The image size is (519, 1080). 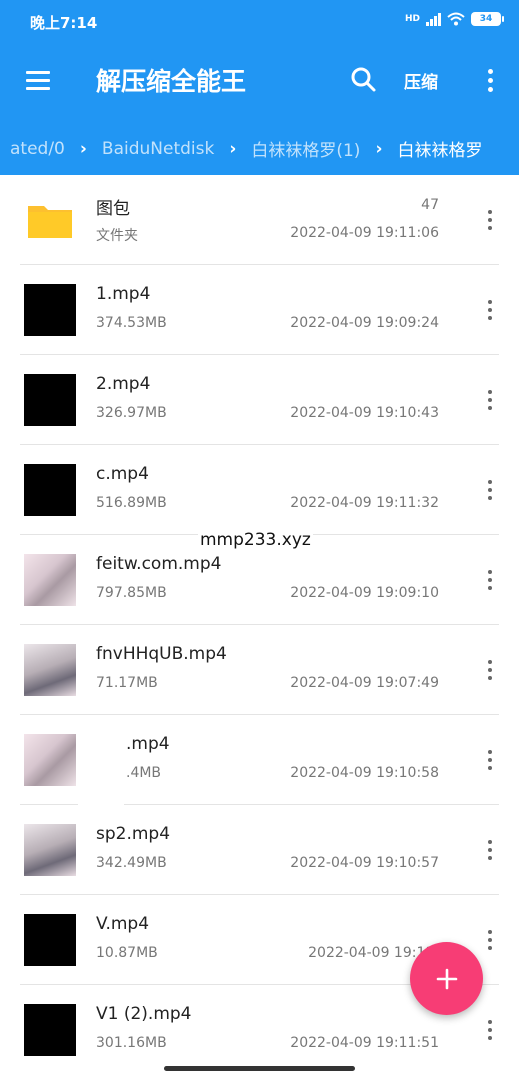 I want to click on add-fab-button, so click(x=446, y=978).